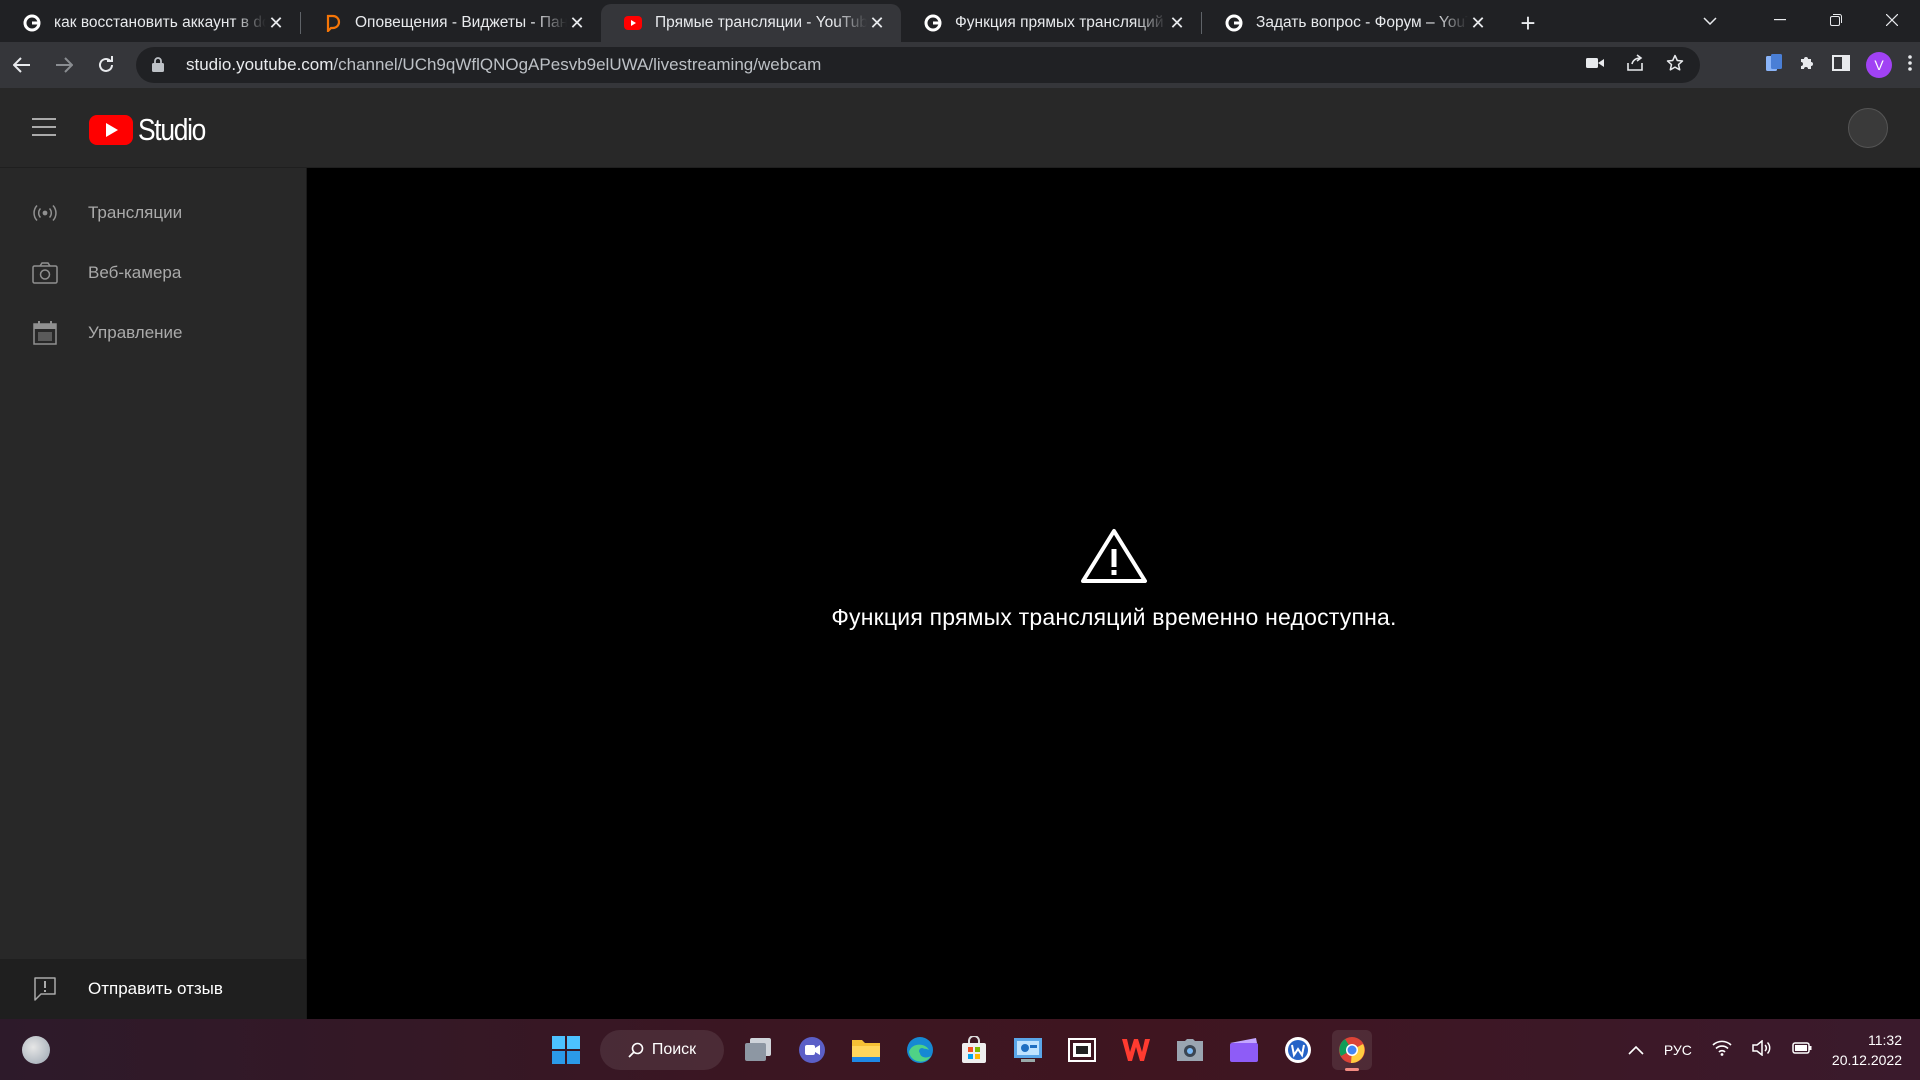 Image resolution: width=1920 pixels, height=1080 pixels. I want to click on puzzle-icon, so click(1807, 65).